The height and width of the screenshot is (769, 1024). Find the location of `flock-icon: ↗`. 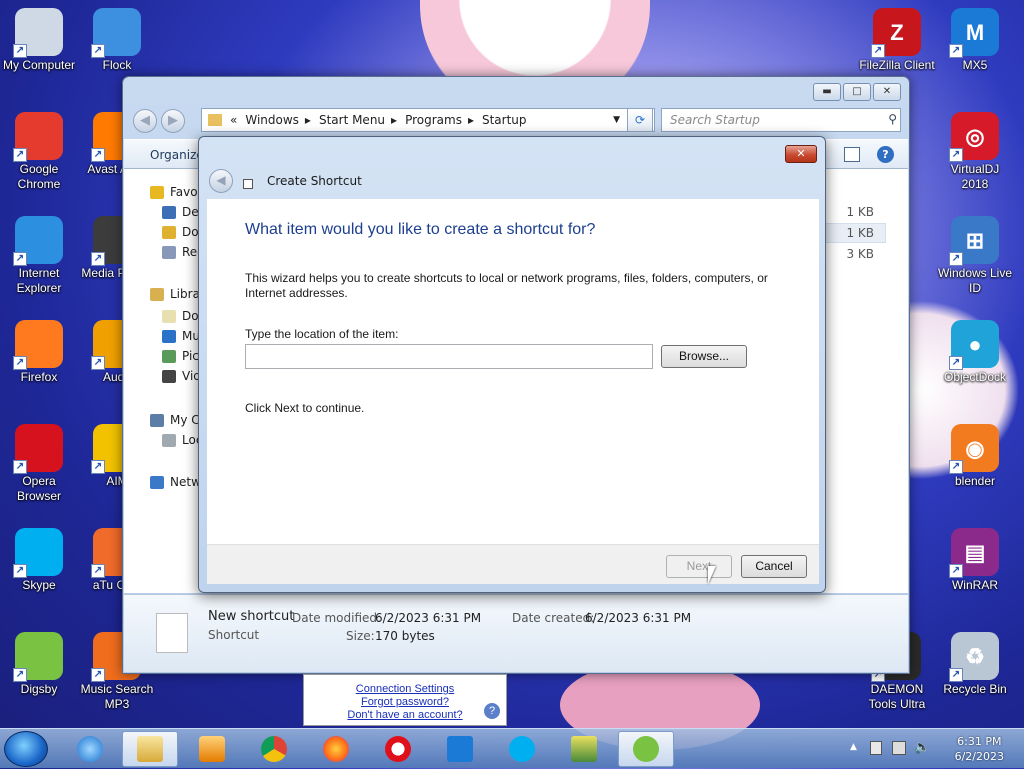

flock-icon: ↗ is located at coordinates (116, 33).